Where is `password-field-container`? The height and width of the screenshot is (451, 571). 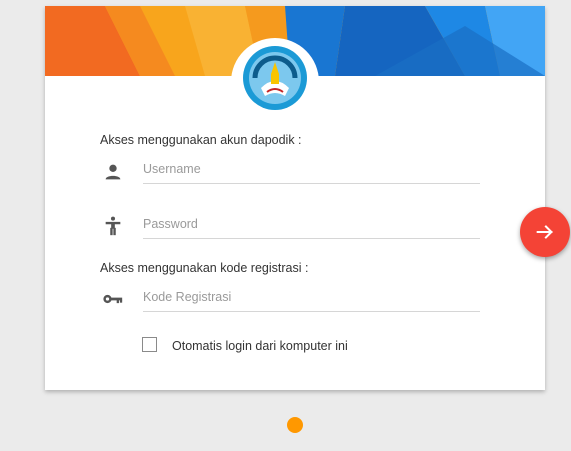 password-field-container is located at coordinates (311, 225).